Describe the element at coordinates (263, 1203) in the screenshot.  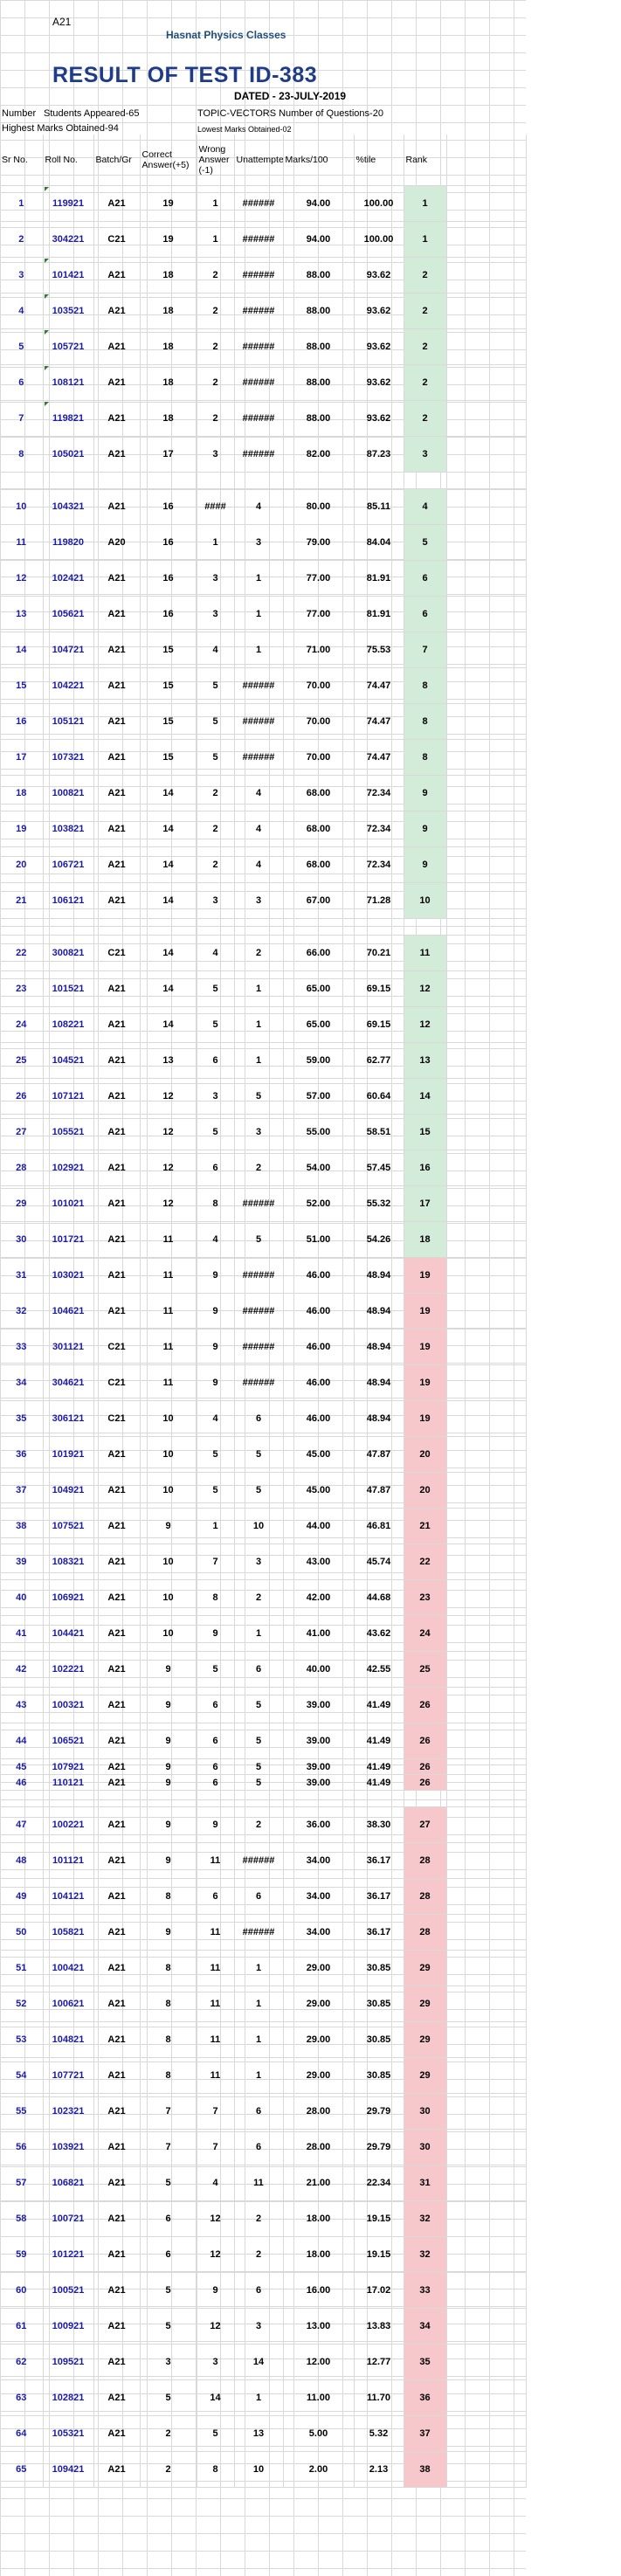
I see `table-row: 29 101021 A21 12 8 ###### 52.00 55.32 17` at that location.